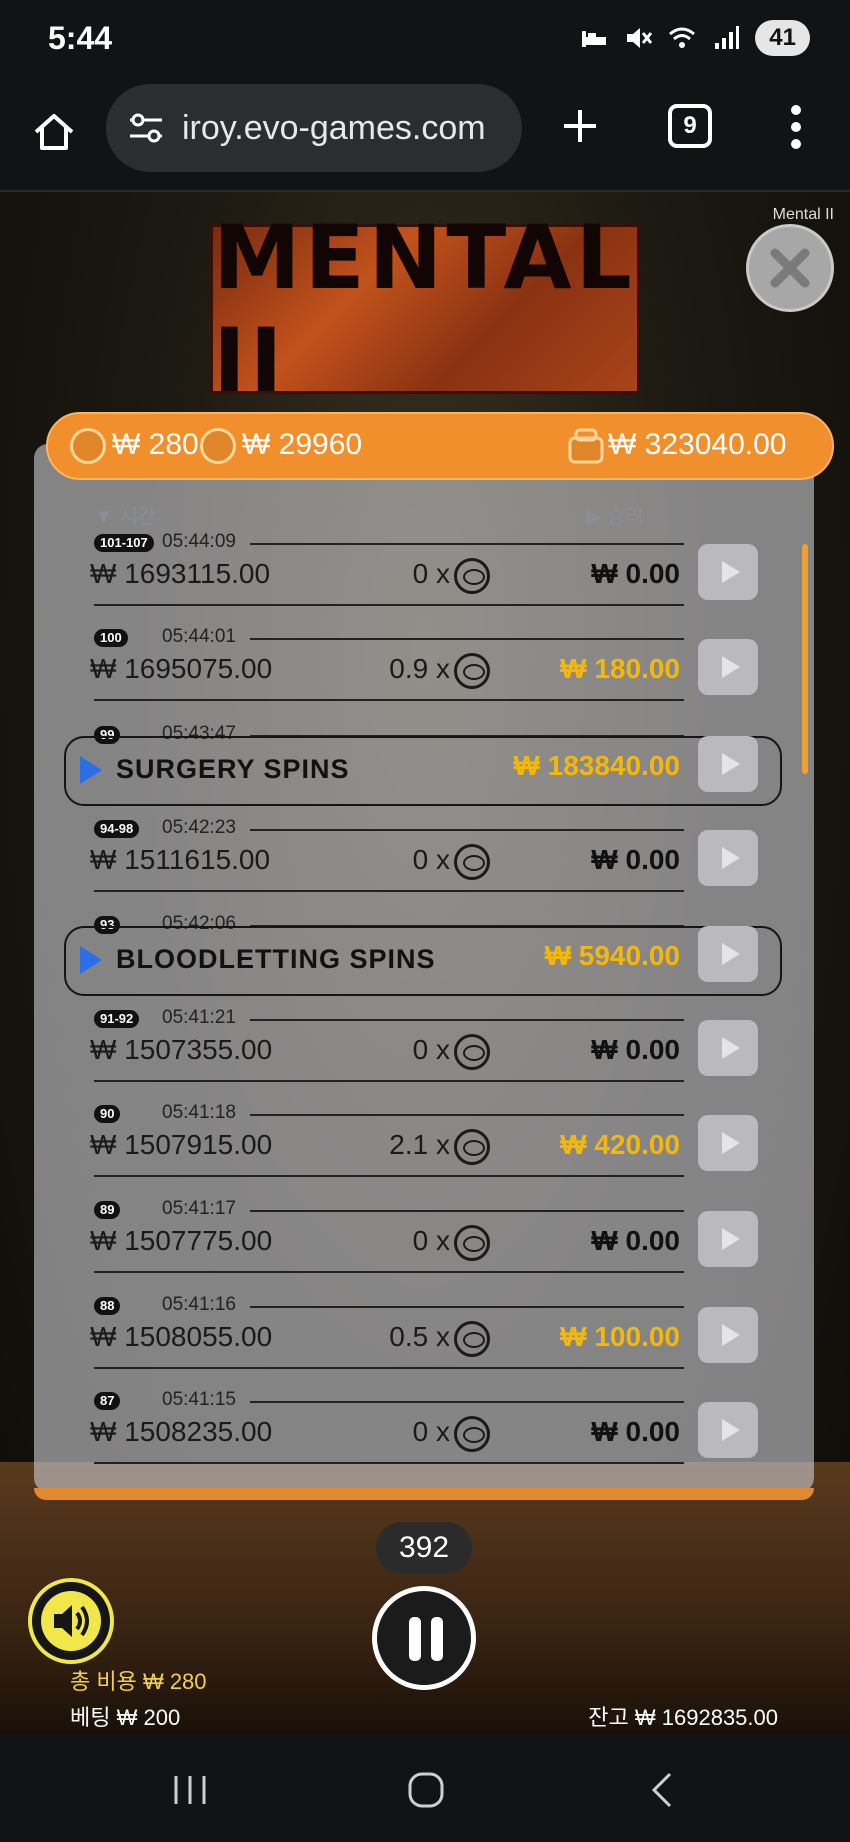 This screenshot has width=850, height=1842. I want to click on bet-amount: 베팅 ₩ 200, so click(125, 1717).